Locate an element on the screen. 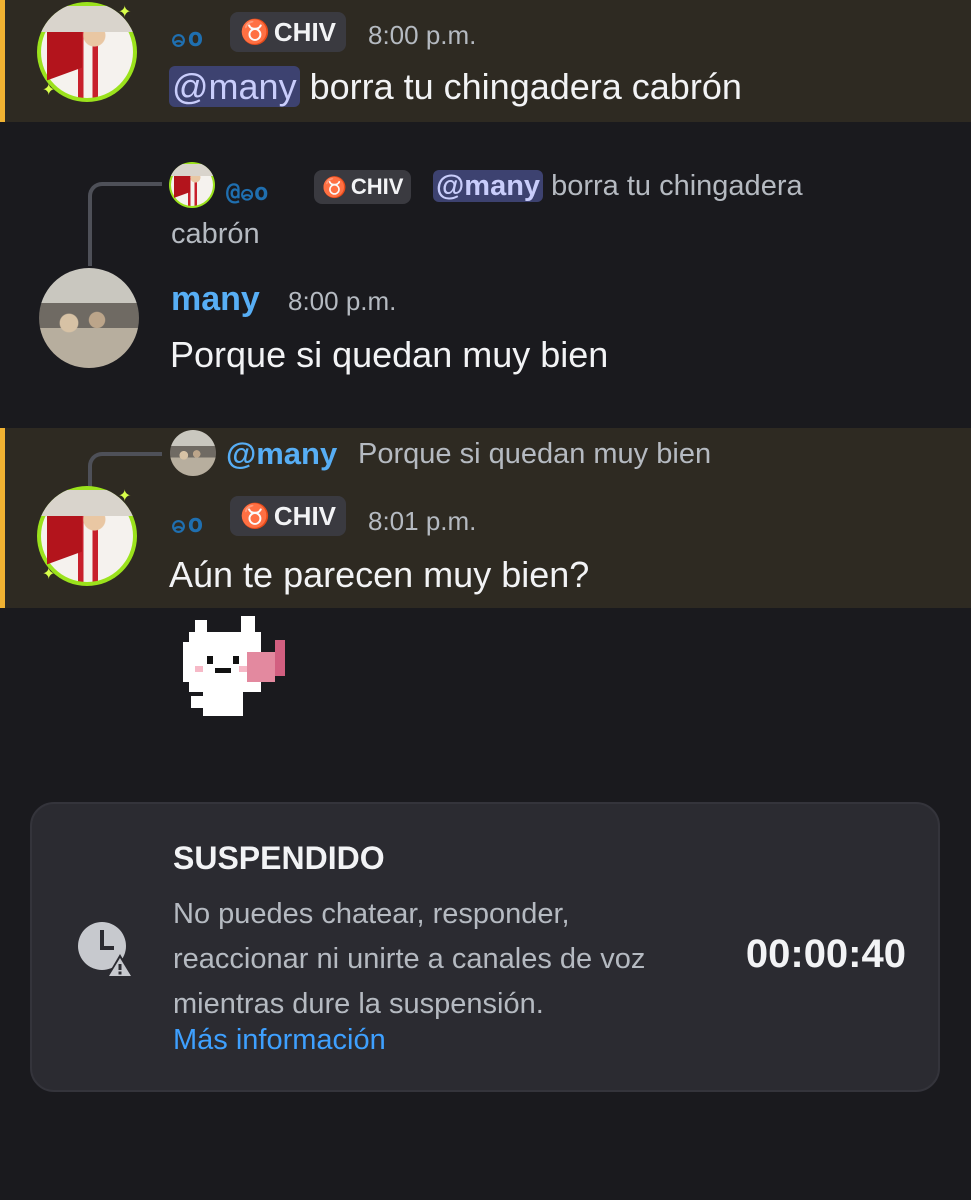 This screenshot has width=971, height=1200. timestamp: 8:01 p.m. is located at coordinates (422, 521).